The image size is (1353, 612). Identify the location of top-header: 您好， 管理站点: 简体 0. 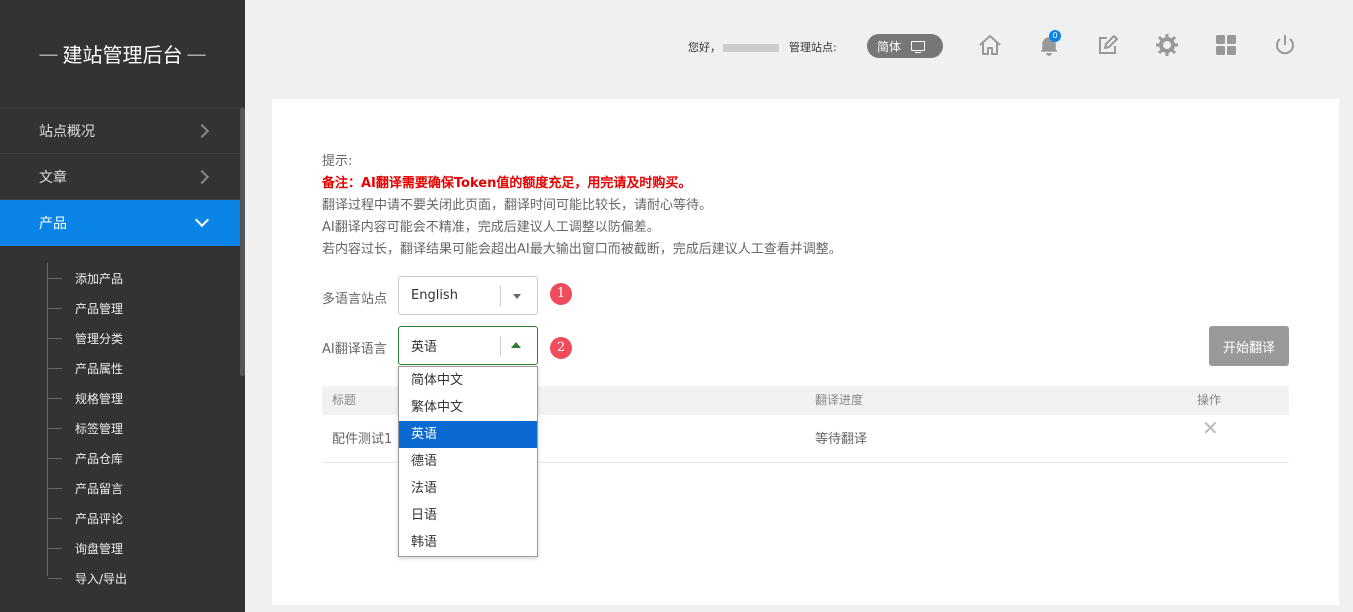
(799, 46).